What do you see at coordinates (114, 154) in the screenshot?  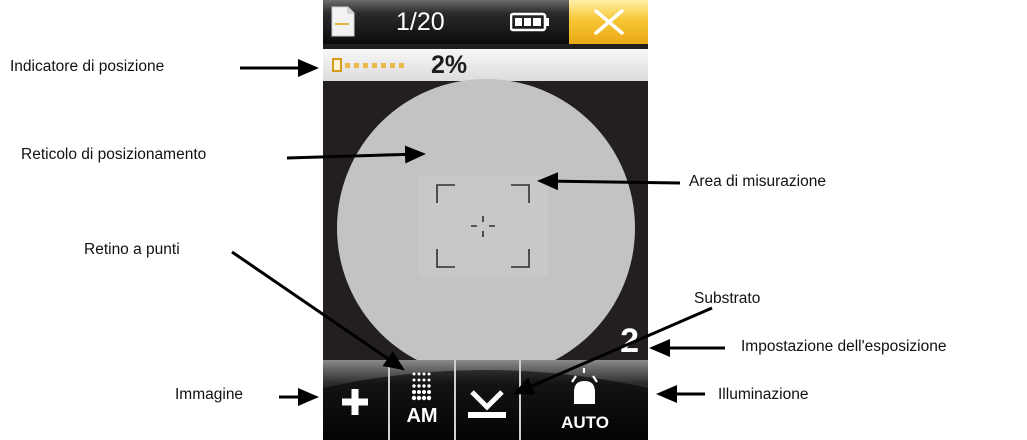 I see `label-positioning-reticle: Reticolo di posizionamento` at bounding box center [114, 154].